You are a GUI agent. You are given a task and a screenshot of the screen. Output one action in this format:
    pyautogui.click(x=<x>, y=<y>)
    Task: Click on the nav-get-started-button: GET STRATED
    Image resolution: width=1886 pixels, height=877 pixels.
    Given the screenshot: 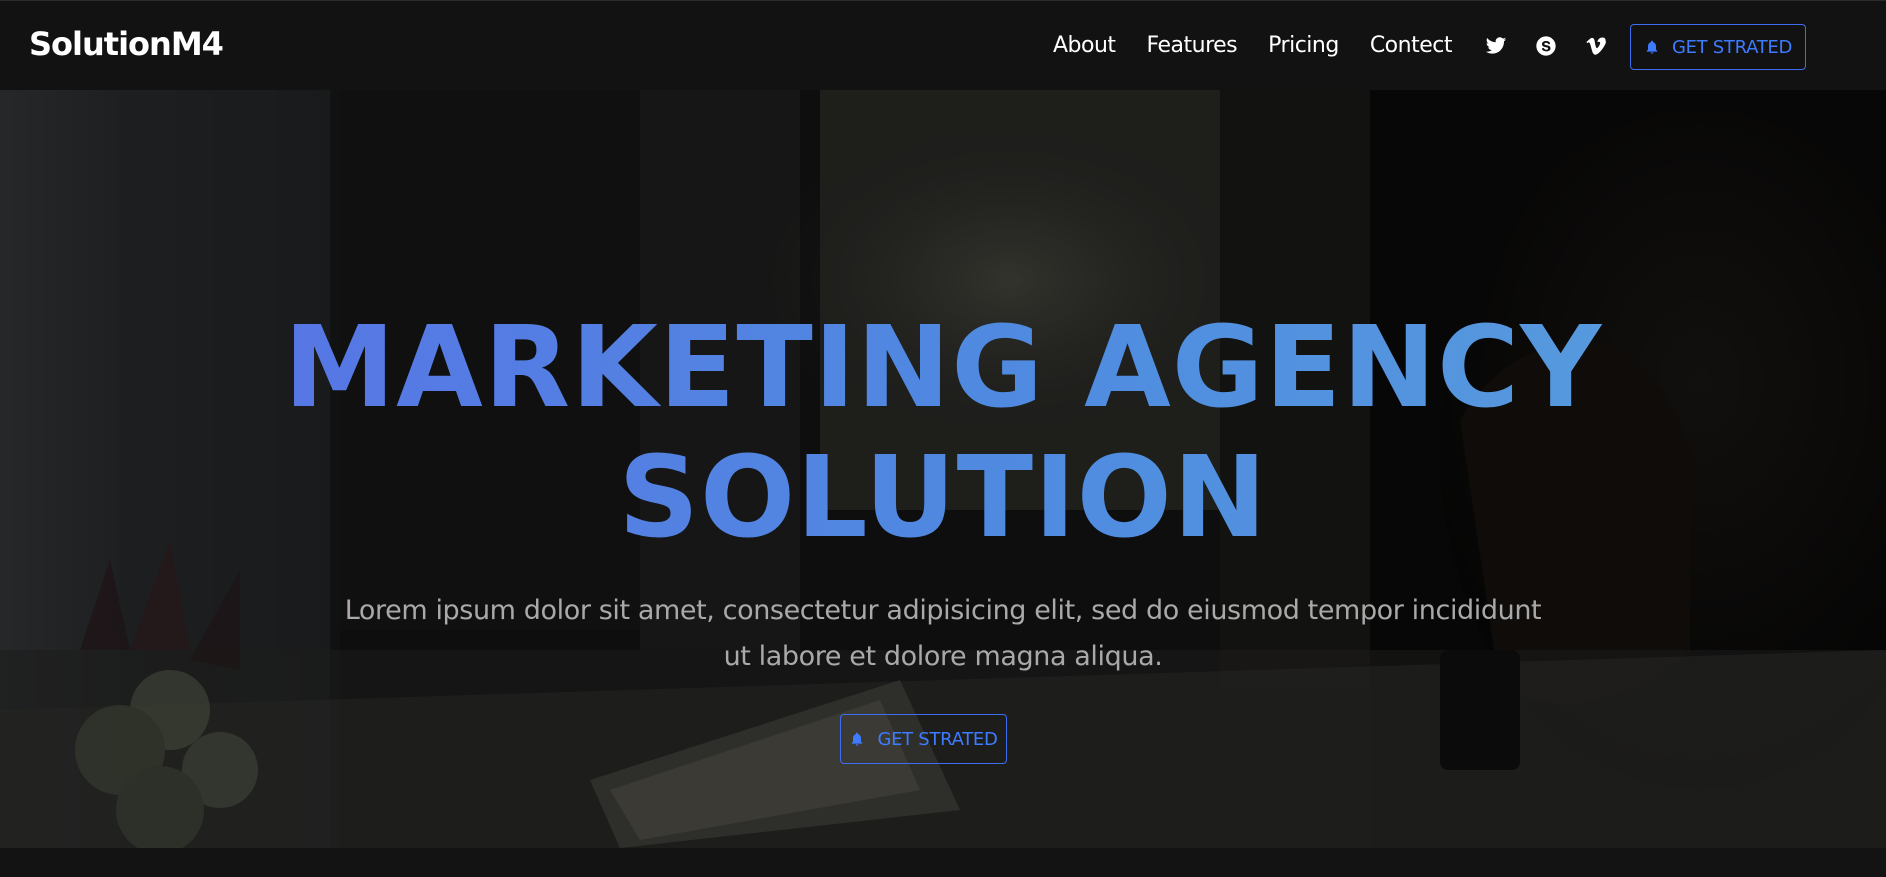 What is the action you would take?
    pyautogui.click(x=1718, y=47)
    